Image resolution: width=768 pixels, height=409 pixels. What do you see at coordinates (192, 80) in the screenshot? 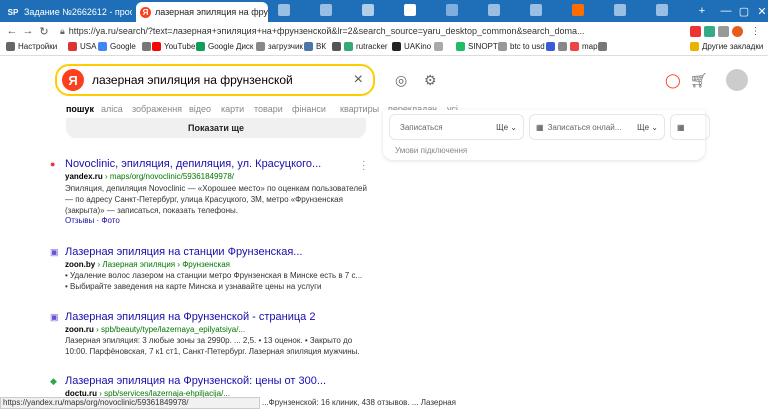
I see `search-input: лазерная эпиляция на фрунзенской` at bounding box center [192, 80].